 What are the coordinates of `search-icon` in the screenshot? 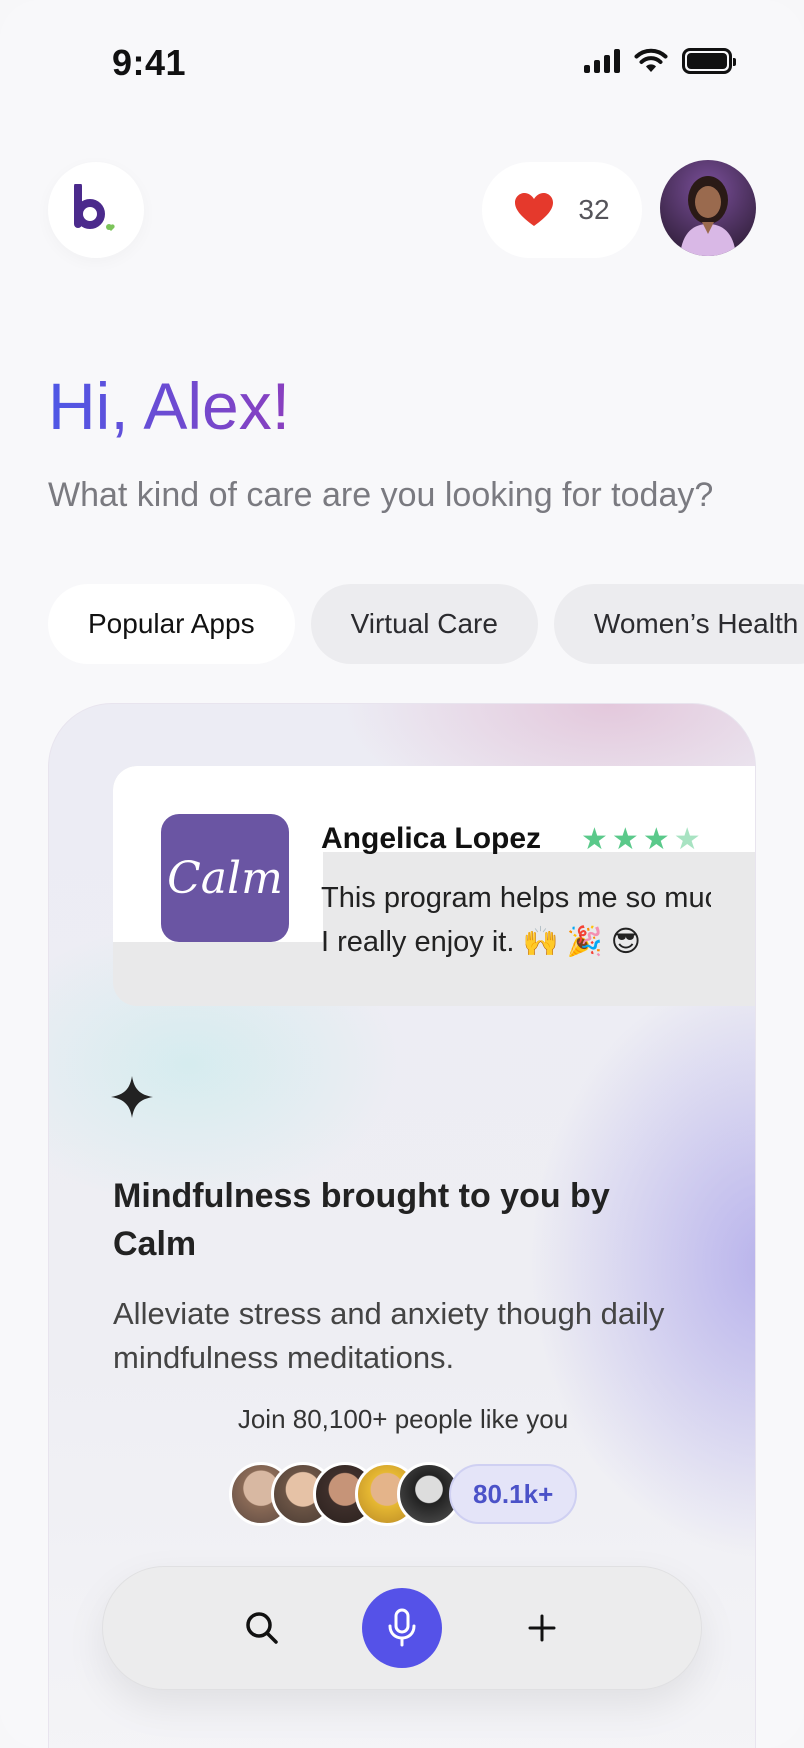 It's located at (262, 1628).